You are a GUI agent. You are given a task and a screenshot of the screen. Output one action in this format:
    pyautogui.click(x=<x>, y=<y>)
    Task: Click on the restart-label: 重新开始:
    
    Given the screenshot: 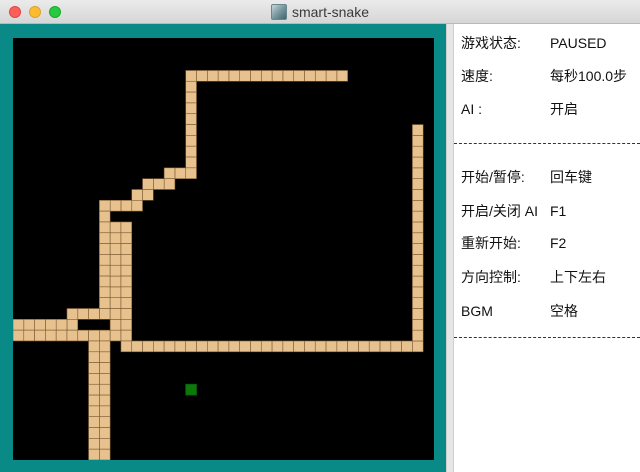 What is the action you would take?
    pyautogui.click(x=491, y=243)
    